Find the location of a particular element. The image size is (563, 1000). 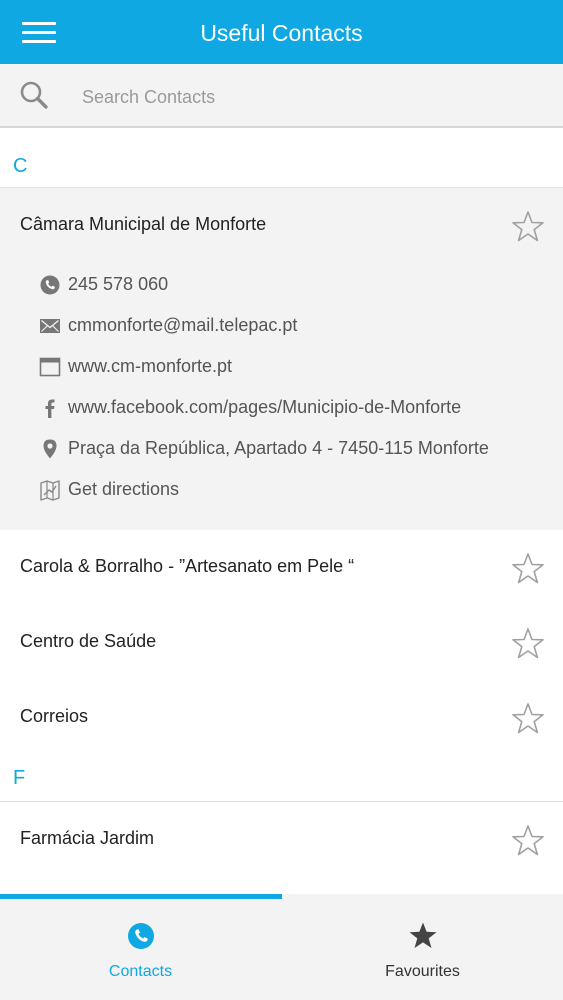

section-header-c: C is located at coordinates (281, 159).